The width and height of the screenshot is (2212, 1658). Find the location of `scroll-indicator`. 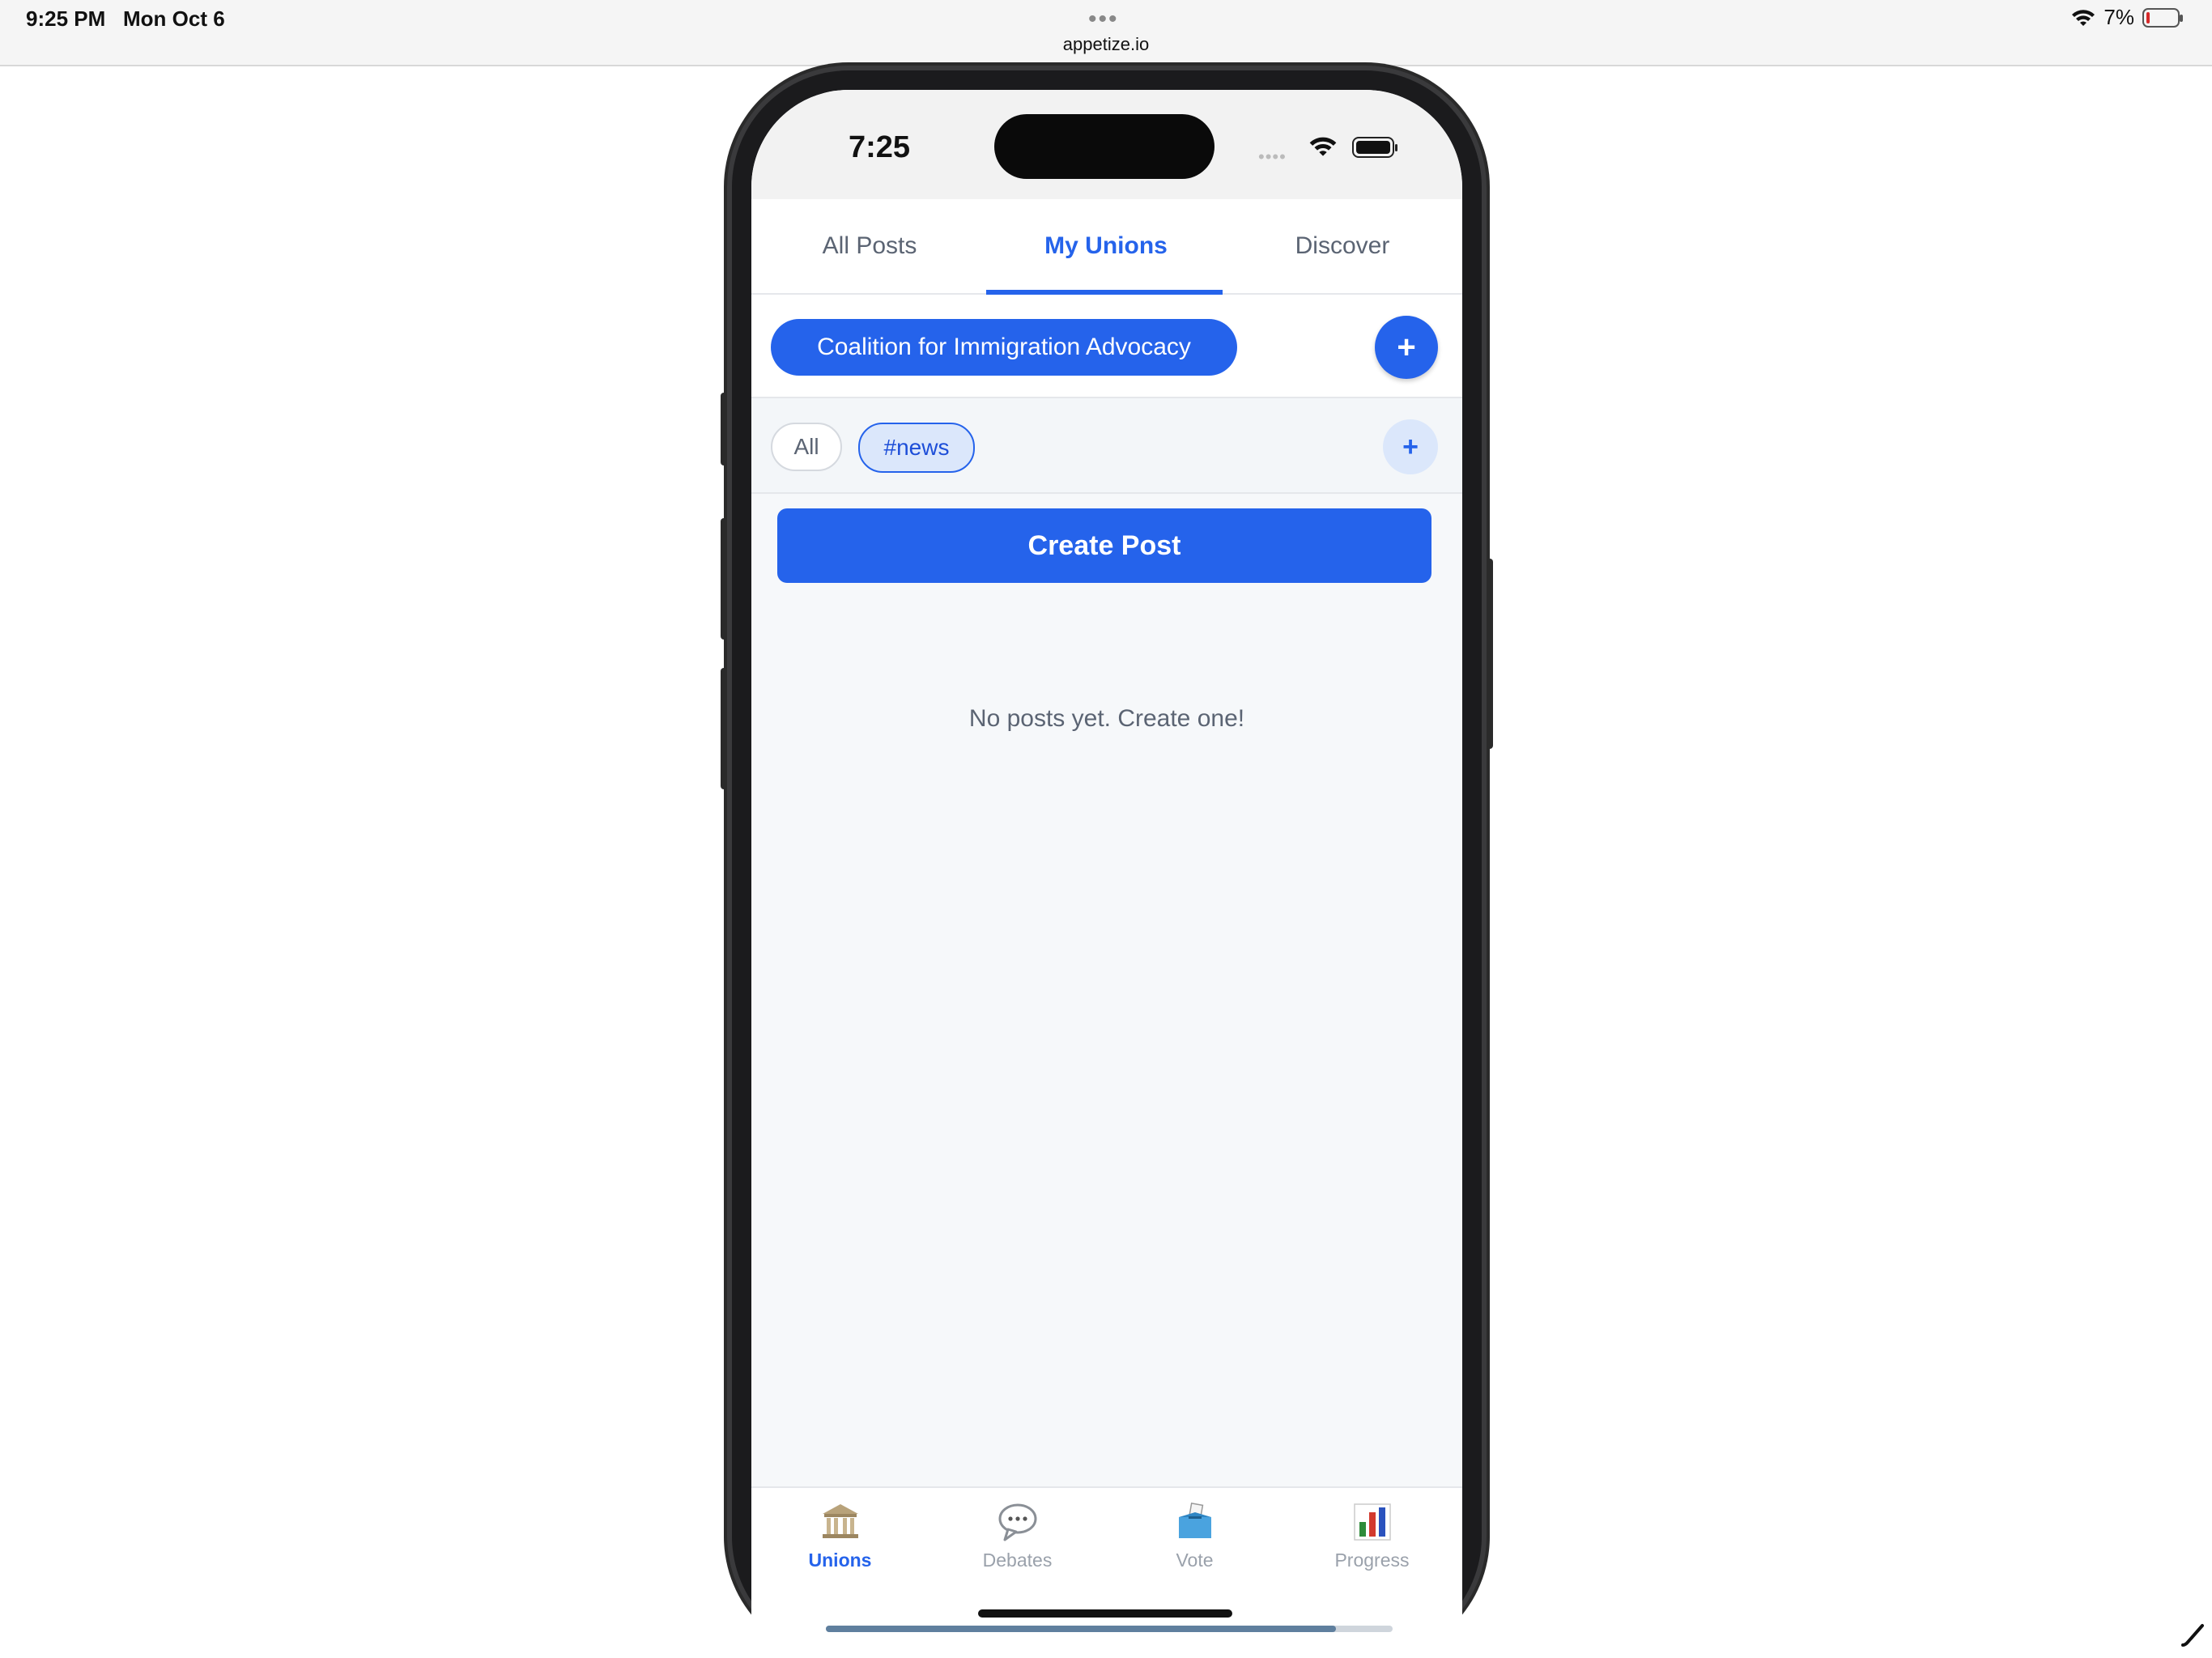

scroll-indicator is located at coordinates (1110, 1629).